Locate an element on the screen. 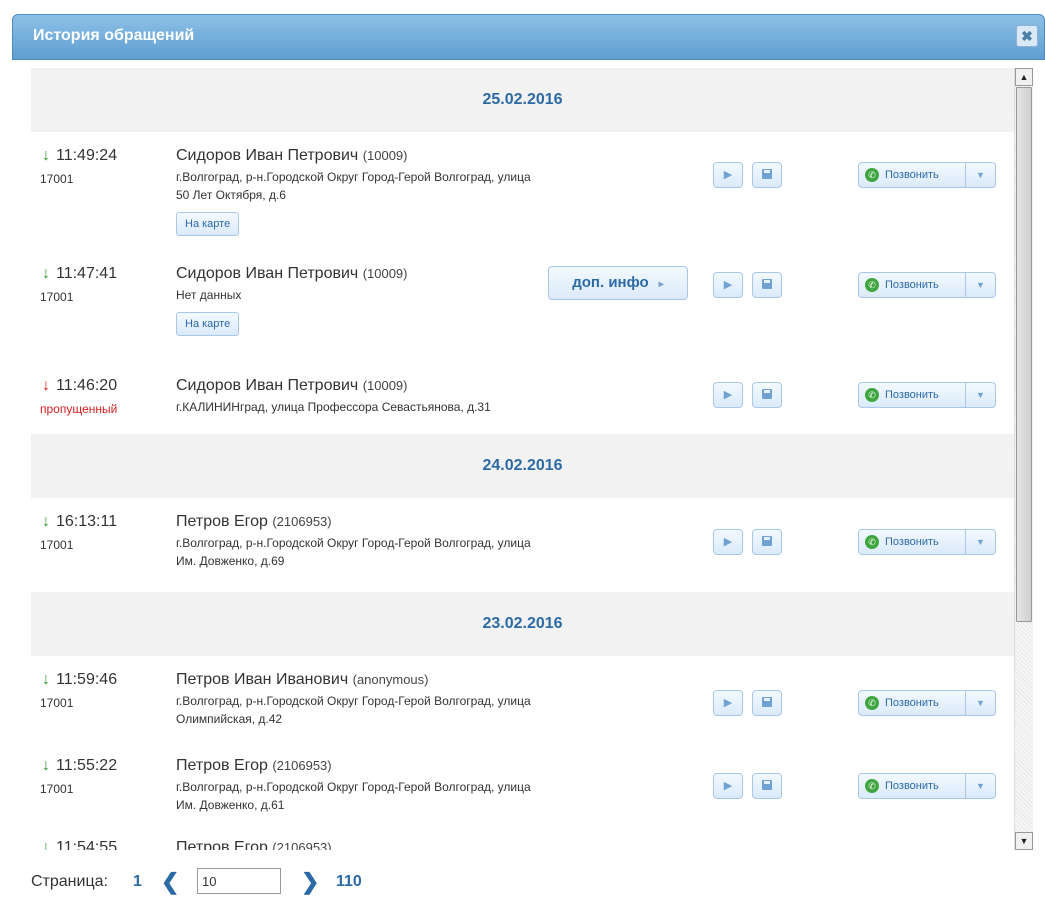 Image resolution: width=1045 pixels, height=900 pixels. call-time-value: 11:49:24 is located at coordinates (87, 155).